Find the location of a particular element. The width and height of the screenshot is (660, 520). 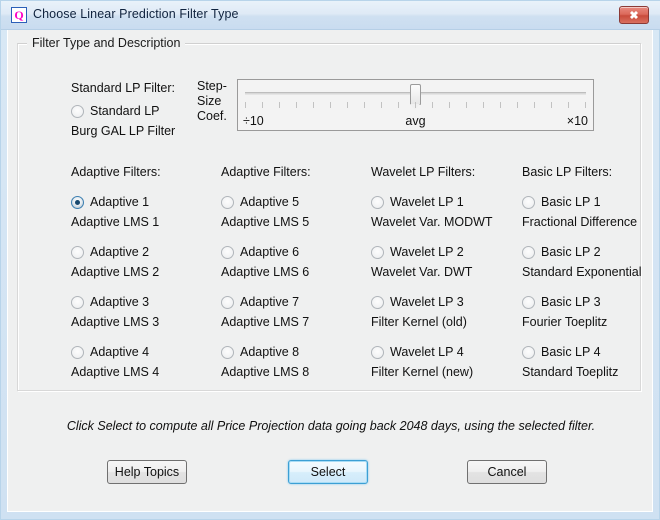

radio-label: Basic LP 3 is located at coordinates (571, 302).